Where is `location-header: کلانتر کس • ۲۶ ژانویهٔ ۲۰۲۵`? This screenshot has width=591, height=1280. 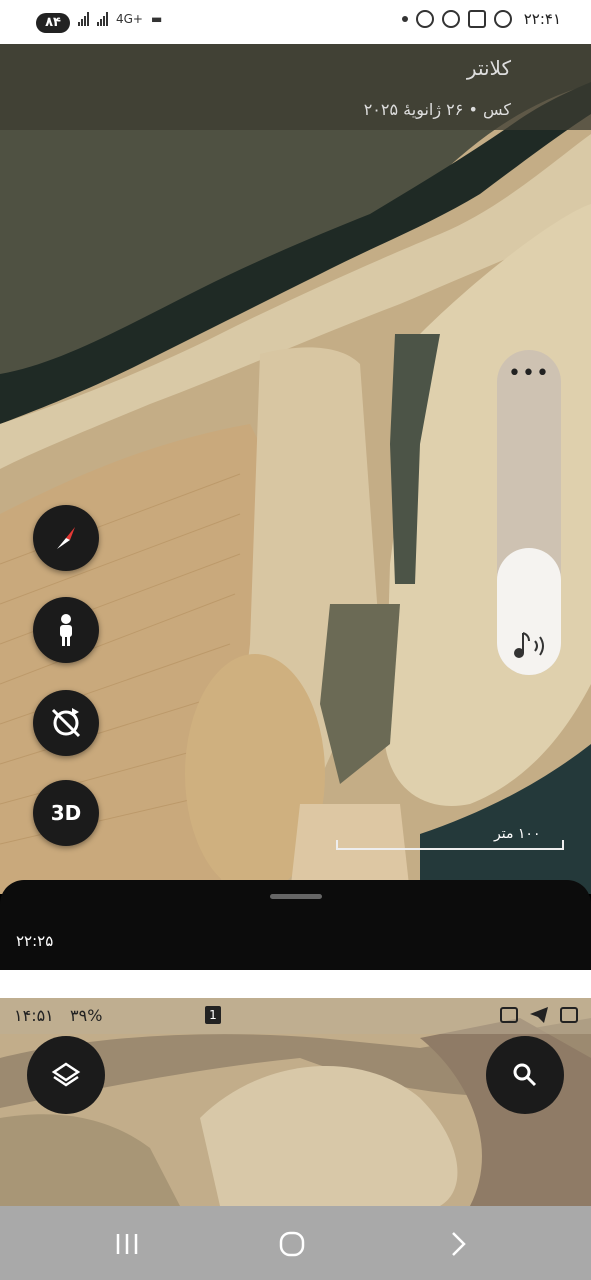 location-header: کلانتر کس • ۲۶ ژانویهٔ ۲۰۲۵ is located at coordinates (295, 87).